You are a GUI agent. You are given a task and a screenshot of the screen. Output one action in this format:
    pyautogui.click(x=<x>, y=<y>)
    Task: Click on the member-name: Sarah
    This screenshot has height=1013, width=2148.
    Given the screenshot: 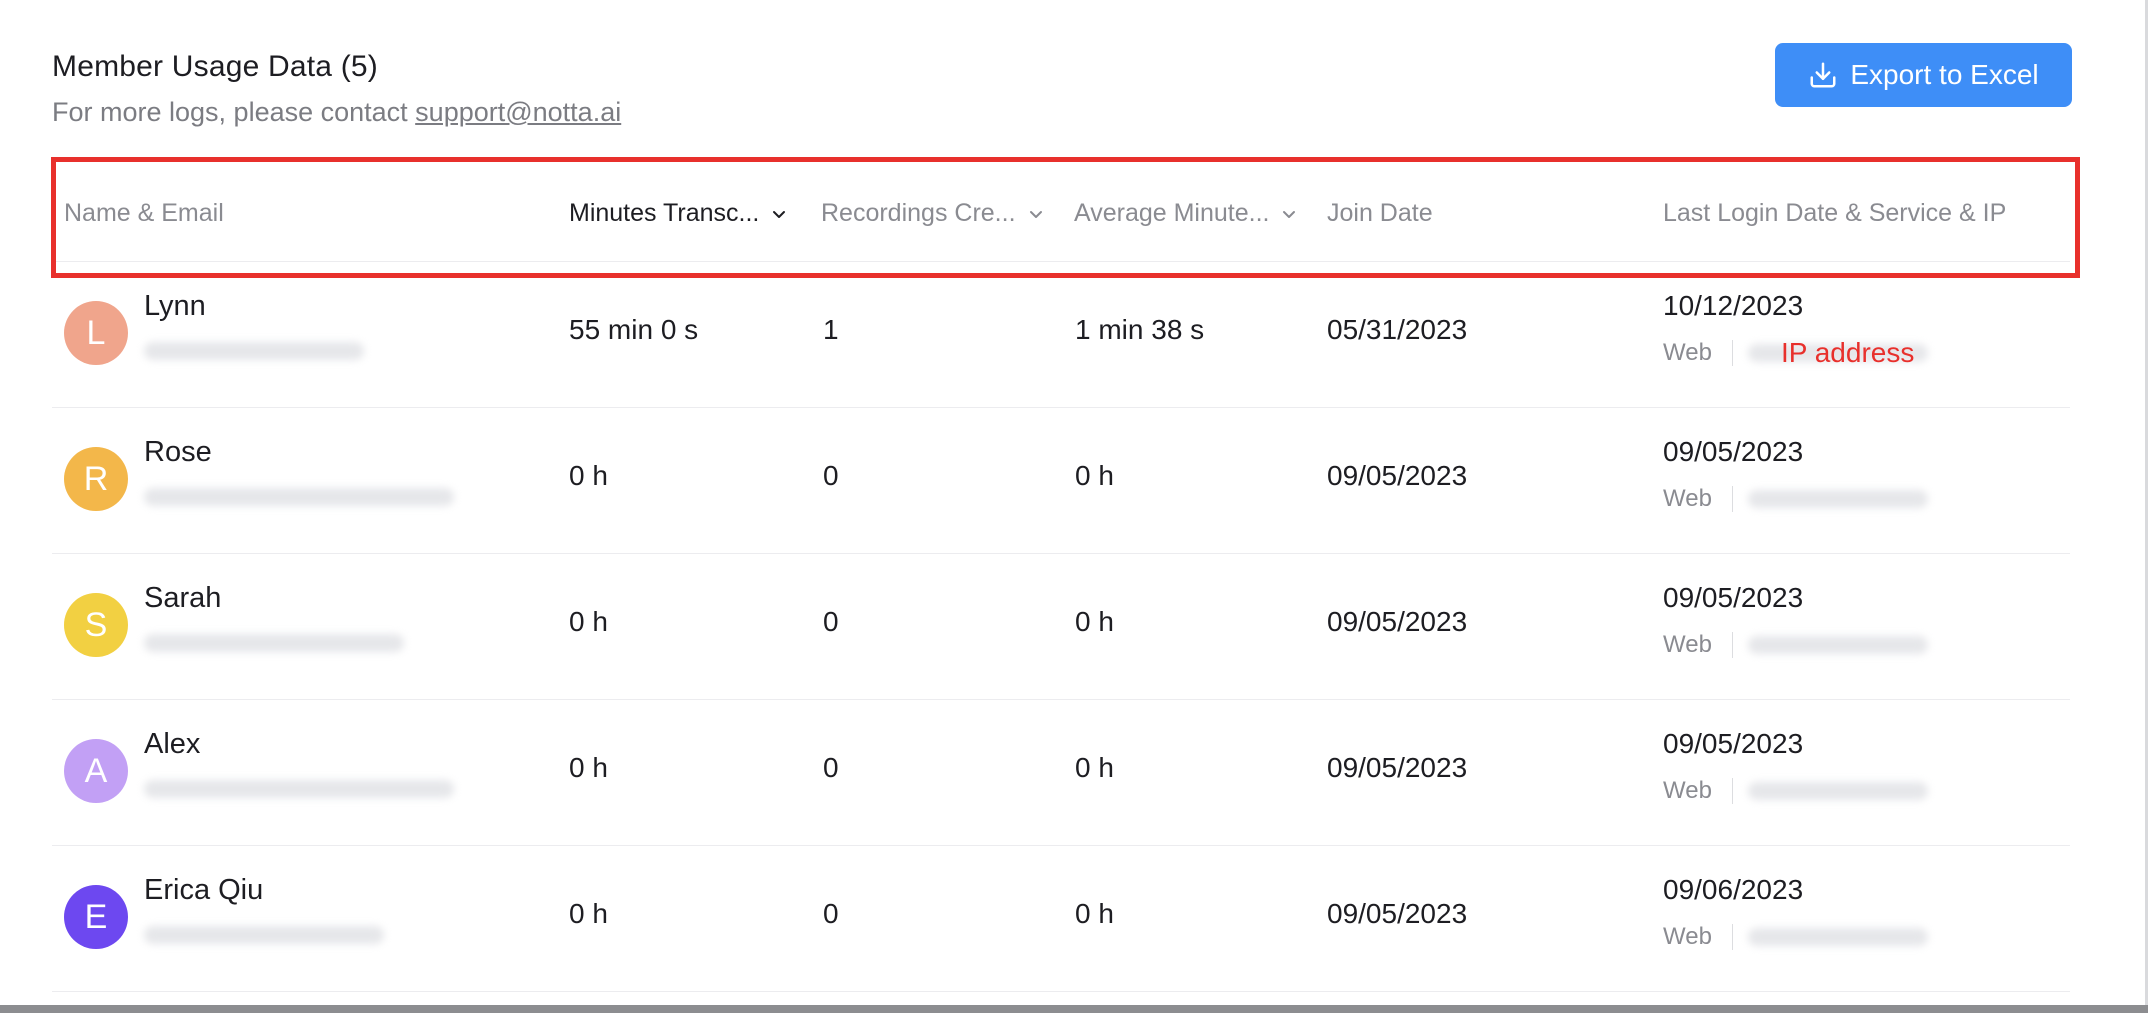 What is the action you would take?
    pyautogui.click(x=183, y=598)
    